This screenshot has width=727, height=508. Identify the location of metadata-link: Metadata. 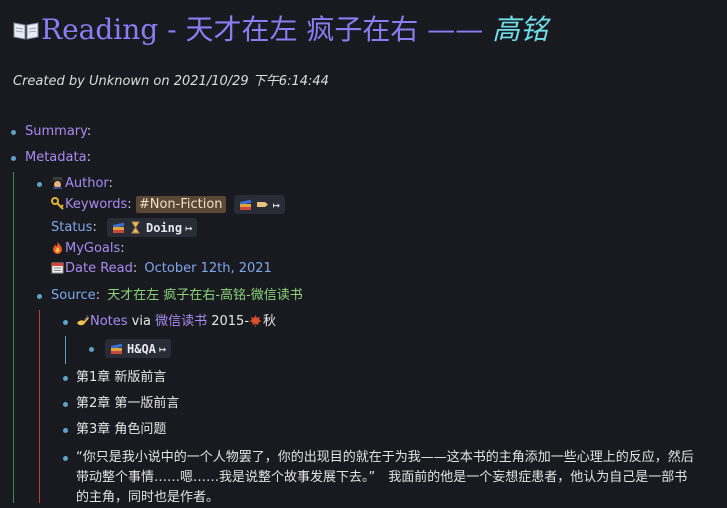
(56, 157).